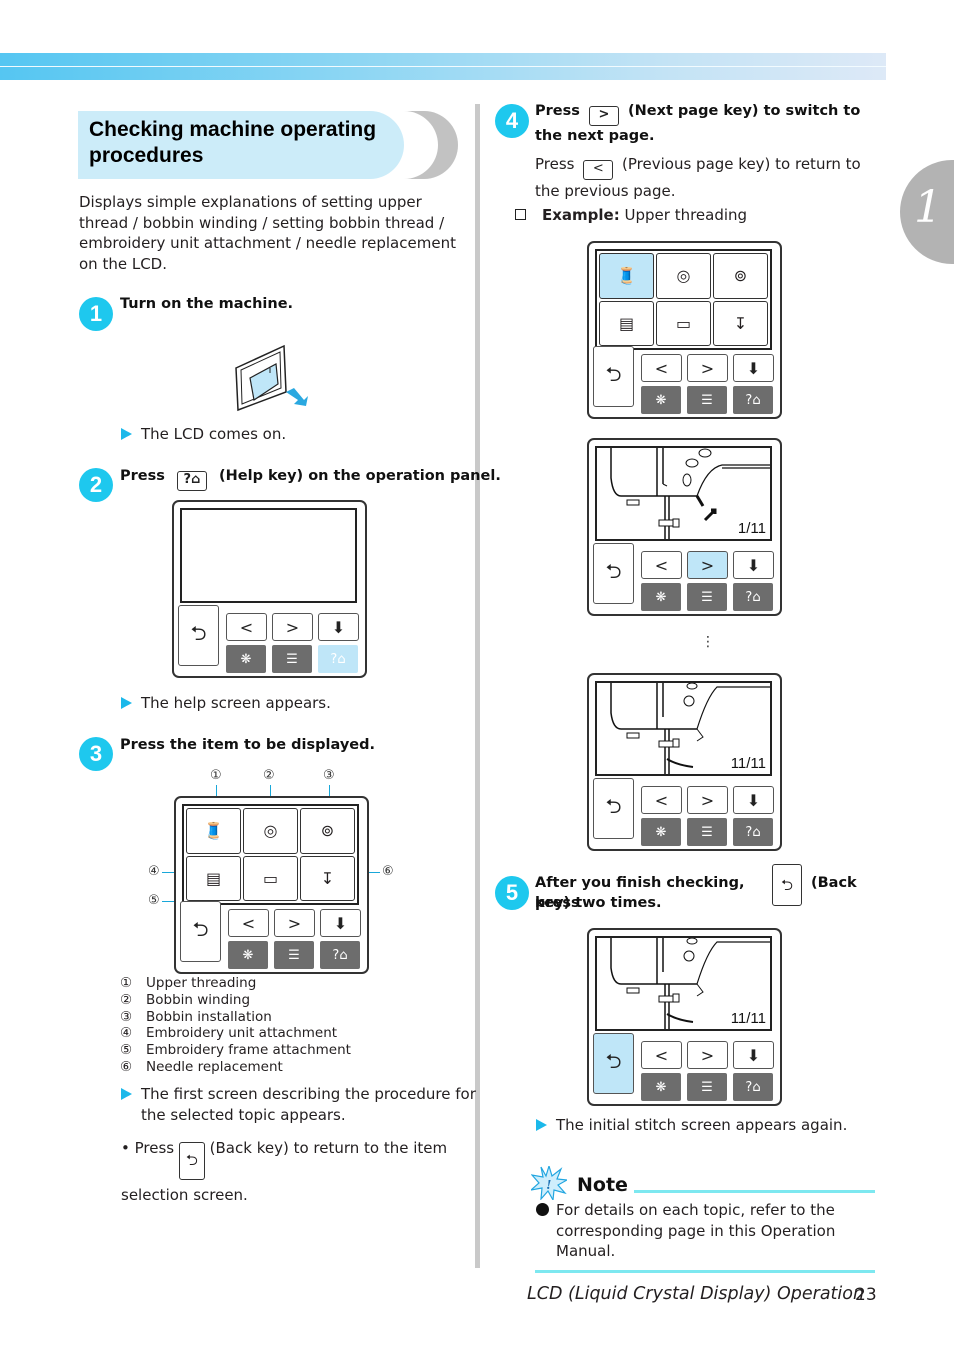 This screenshot has height=1348, width=954. Describe the element at coordinates (631, 215) in the screenshot. I see `example-line: Example: Upper threading` at that location.